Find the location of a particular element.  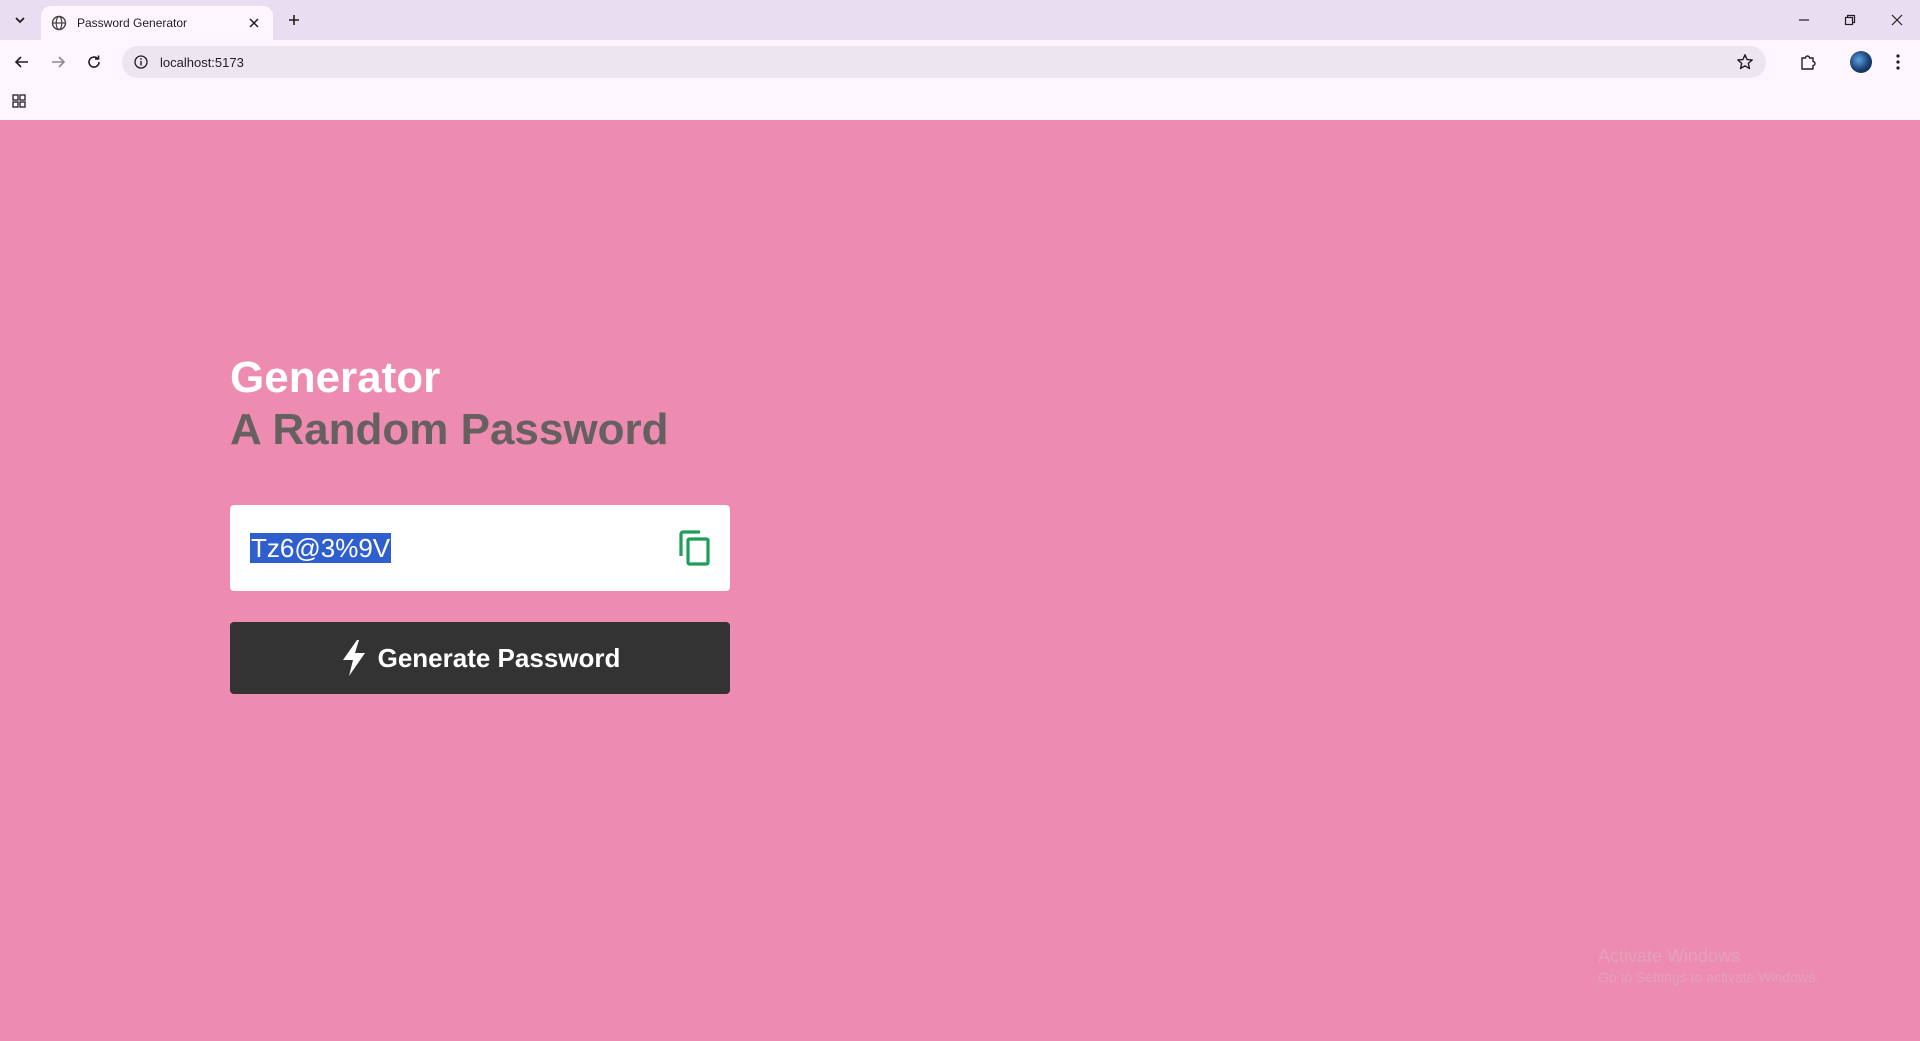

globe-icon is located at coordinates (59, 23).